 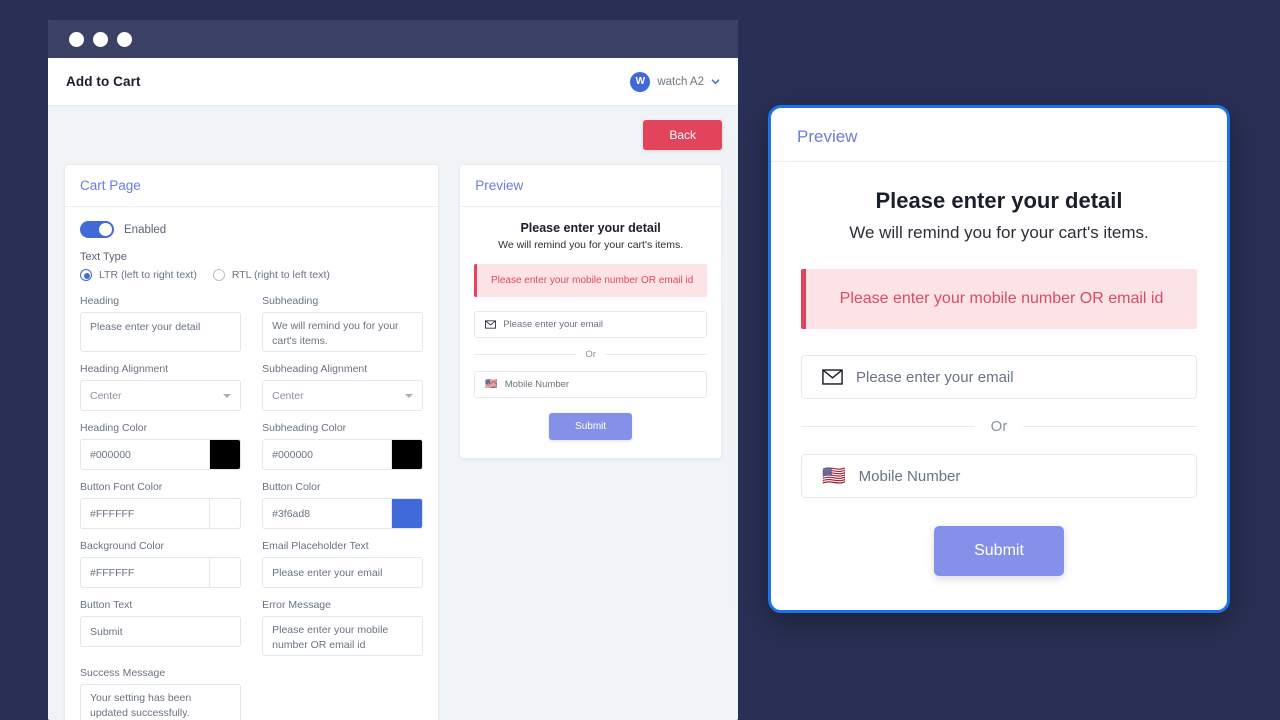 I want to click on text-type-label: Text Type, so click(x=103, y=257).